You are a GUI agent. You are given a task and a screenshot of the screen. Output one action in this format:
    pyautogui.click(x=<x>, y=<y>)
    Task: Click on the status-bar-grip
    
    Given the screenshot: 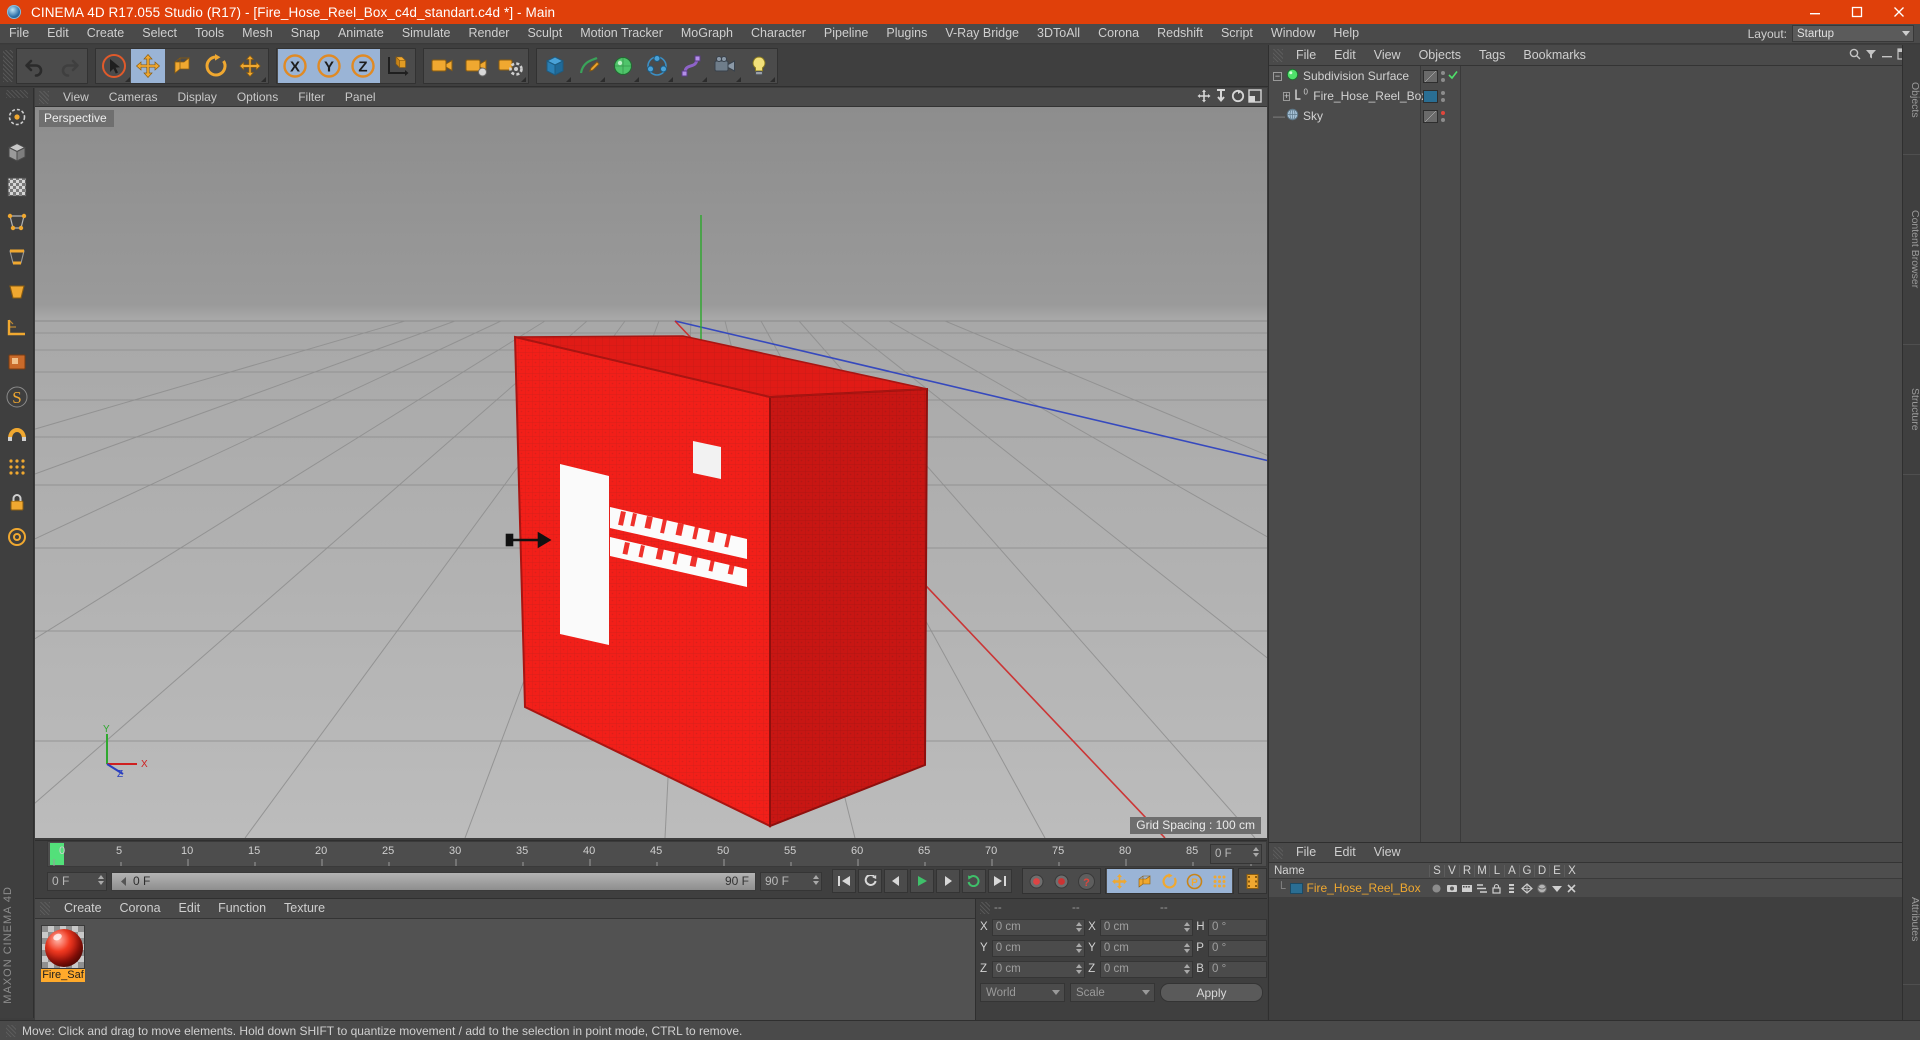 What is the action you would take?
    pyautogui.click(x=11, y=1030)
    